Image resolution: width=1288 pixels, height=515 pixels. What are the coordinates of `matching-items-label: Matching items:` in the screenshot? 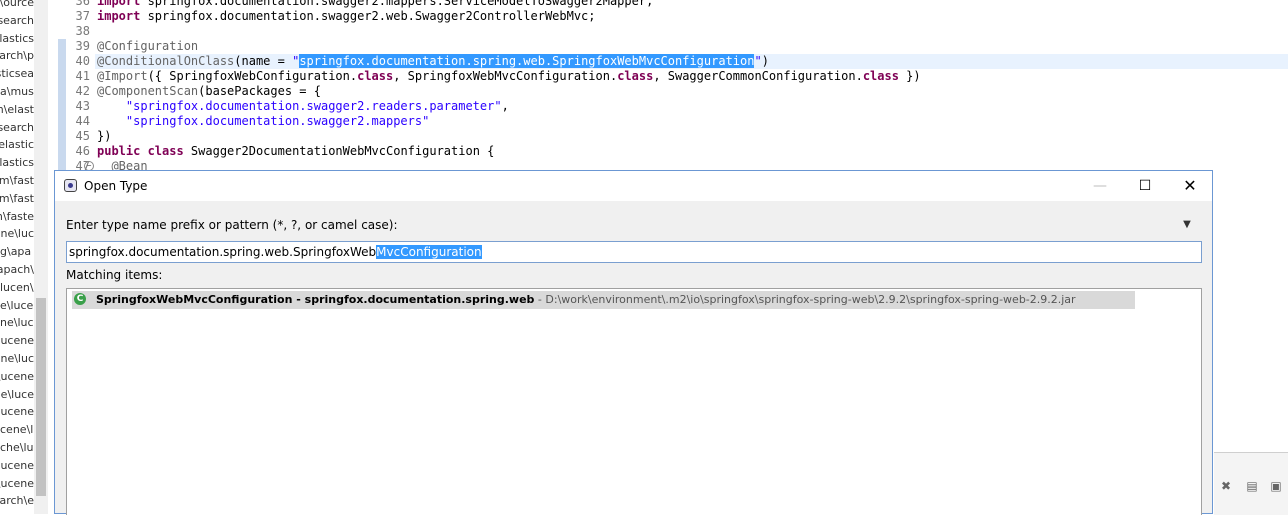 It's located at (114, 275).